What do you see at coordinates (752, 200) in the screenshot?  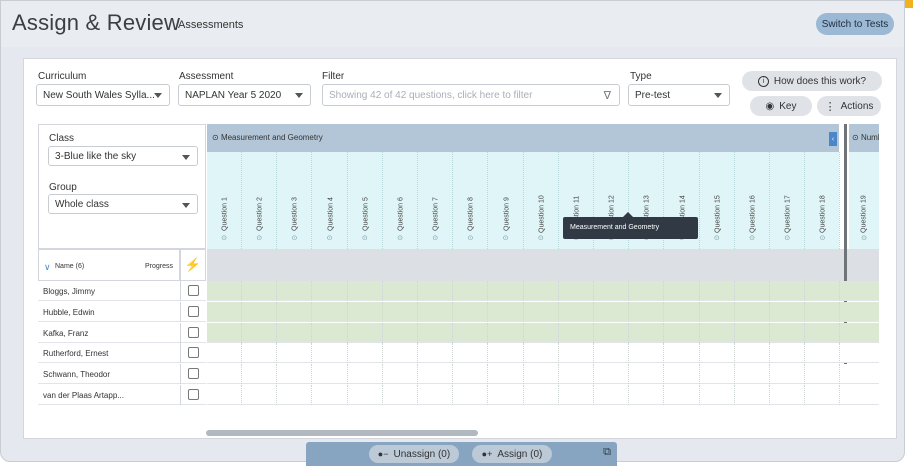 I see `question-column: Question 16 ⊙` at bounding box center [752, 200].